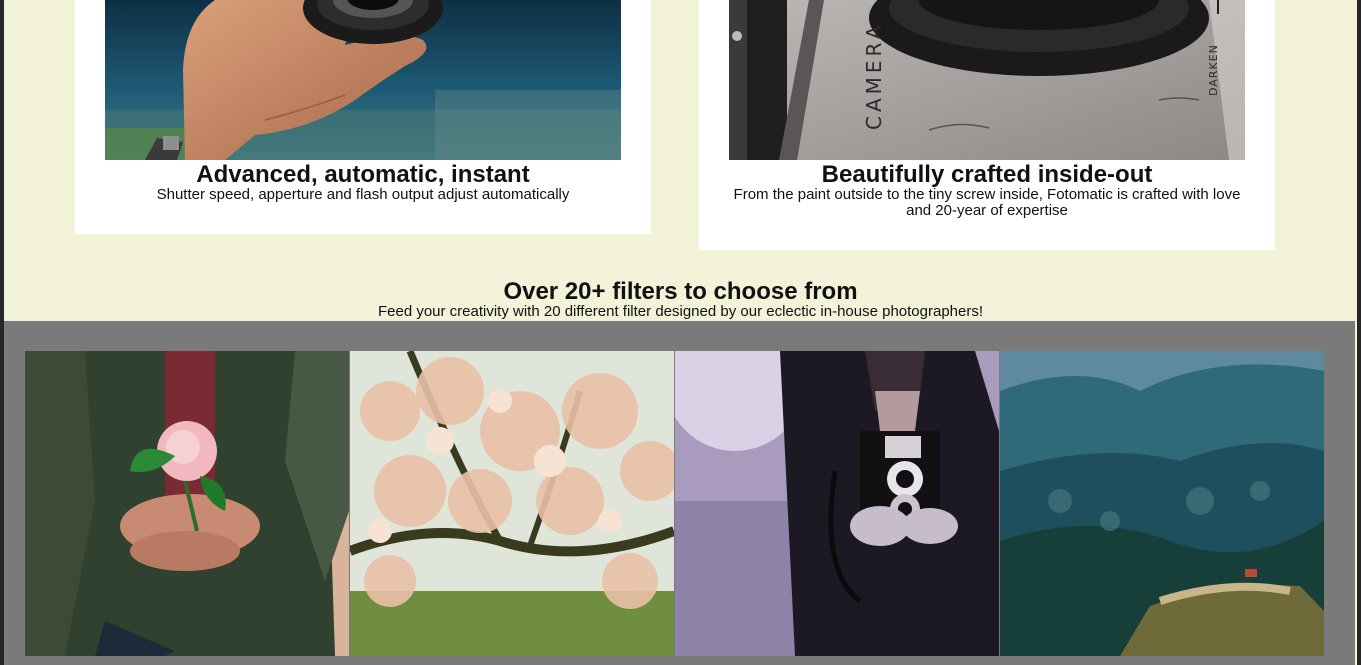 The image size is (1361, 665). Describe the element at coordinates (837, 503) in the screenshot. I see `gallery-photo-photographer` at that location.